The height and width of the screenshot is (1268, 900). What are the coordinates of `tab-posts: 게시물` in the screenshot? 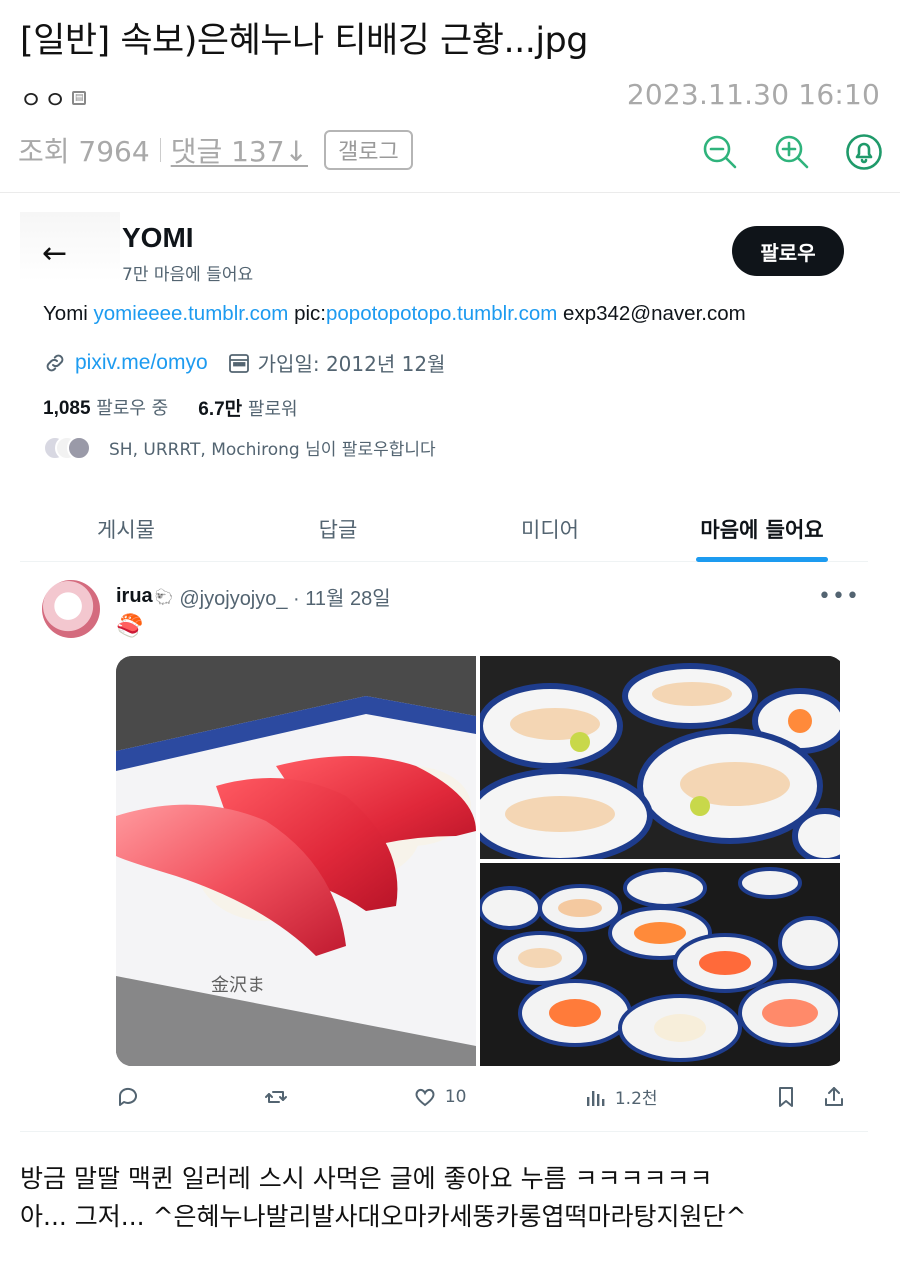 It's located at (126, 528).